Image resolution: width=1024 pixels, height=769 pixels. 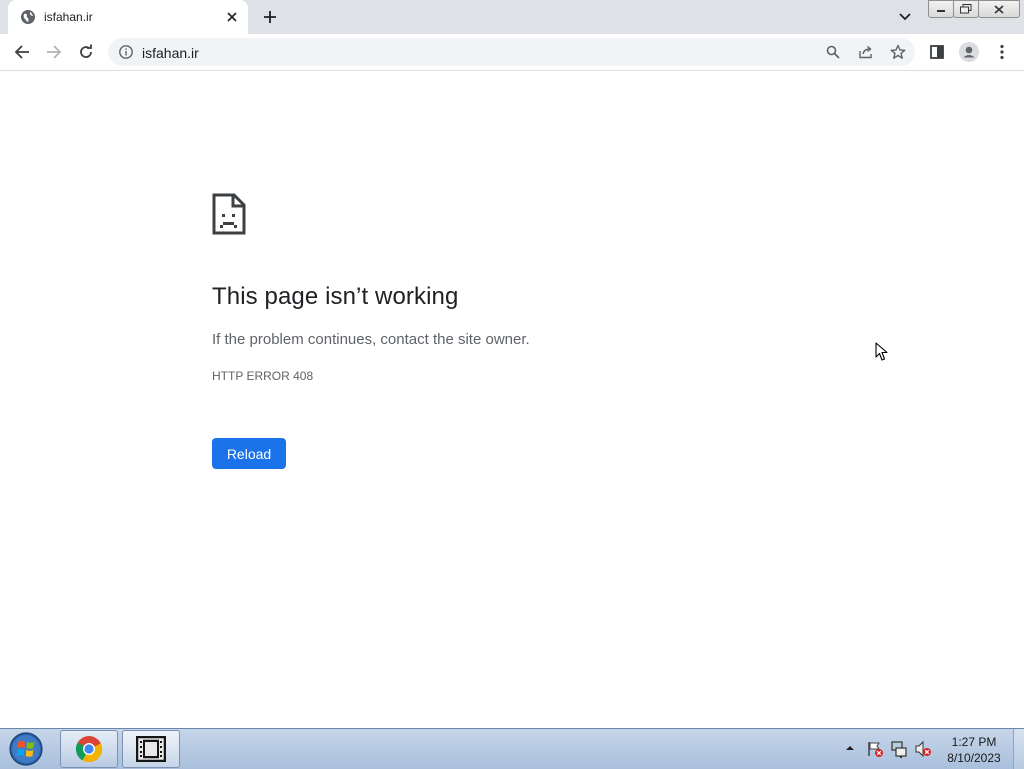 What do you see at coordinates (974, 750) in the screenshot?
I see `system-clock: 1:27 PM 8/10/2023` at bounding box center [974, 750].